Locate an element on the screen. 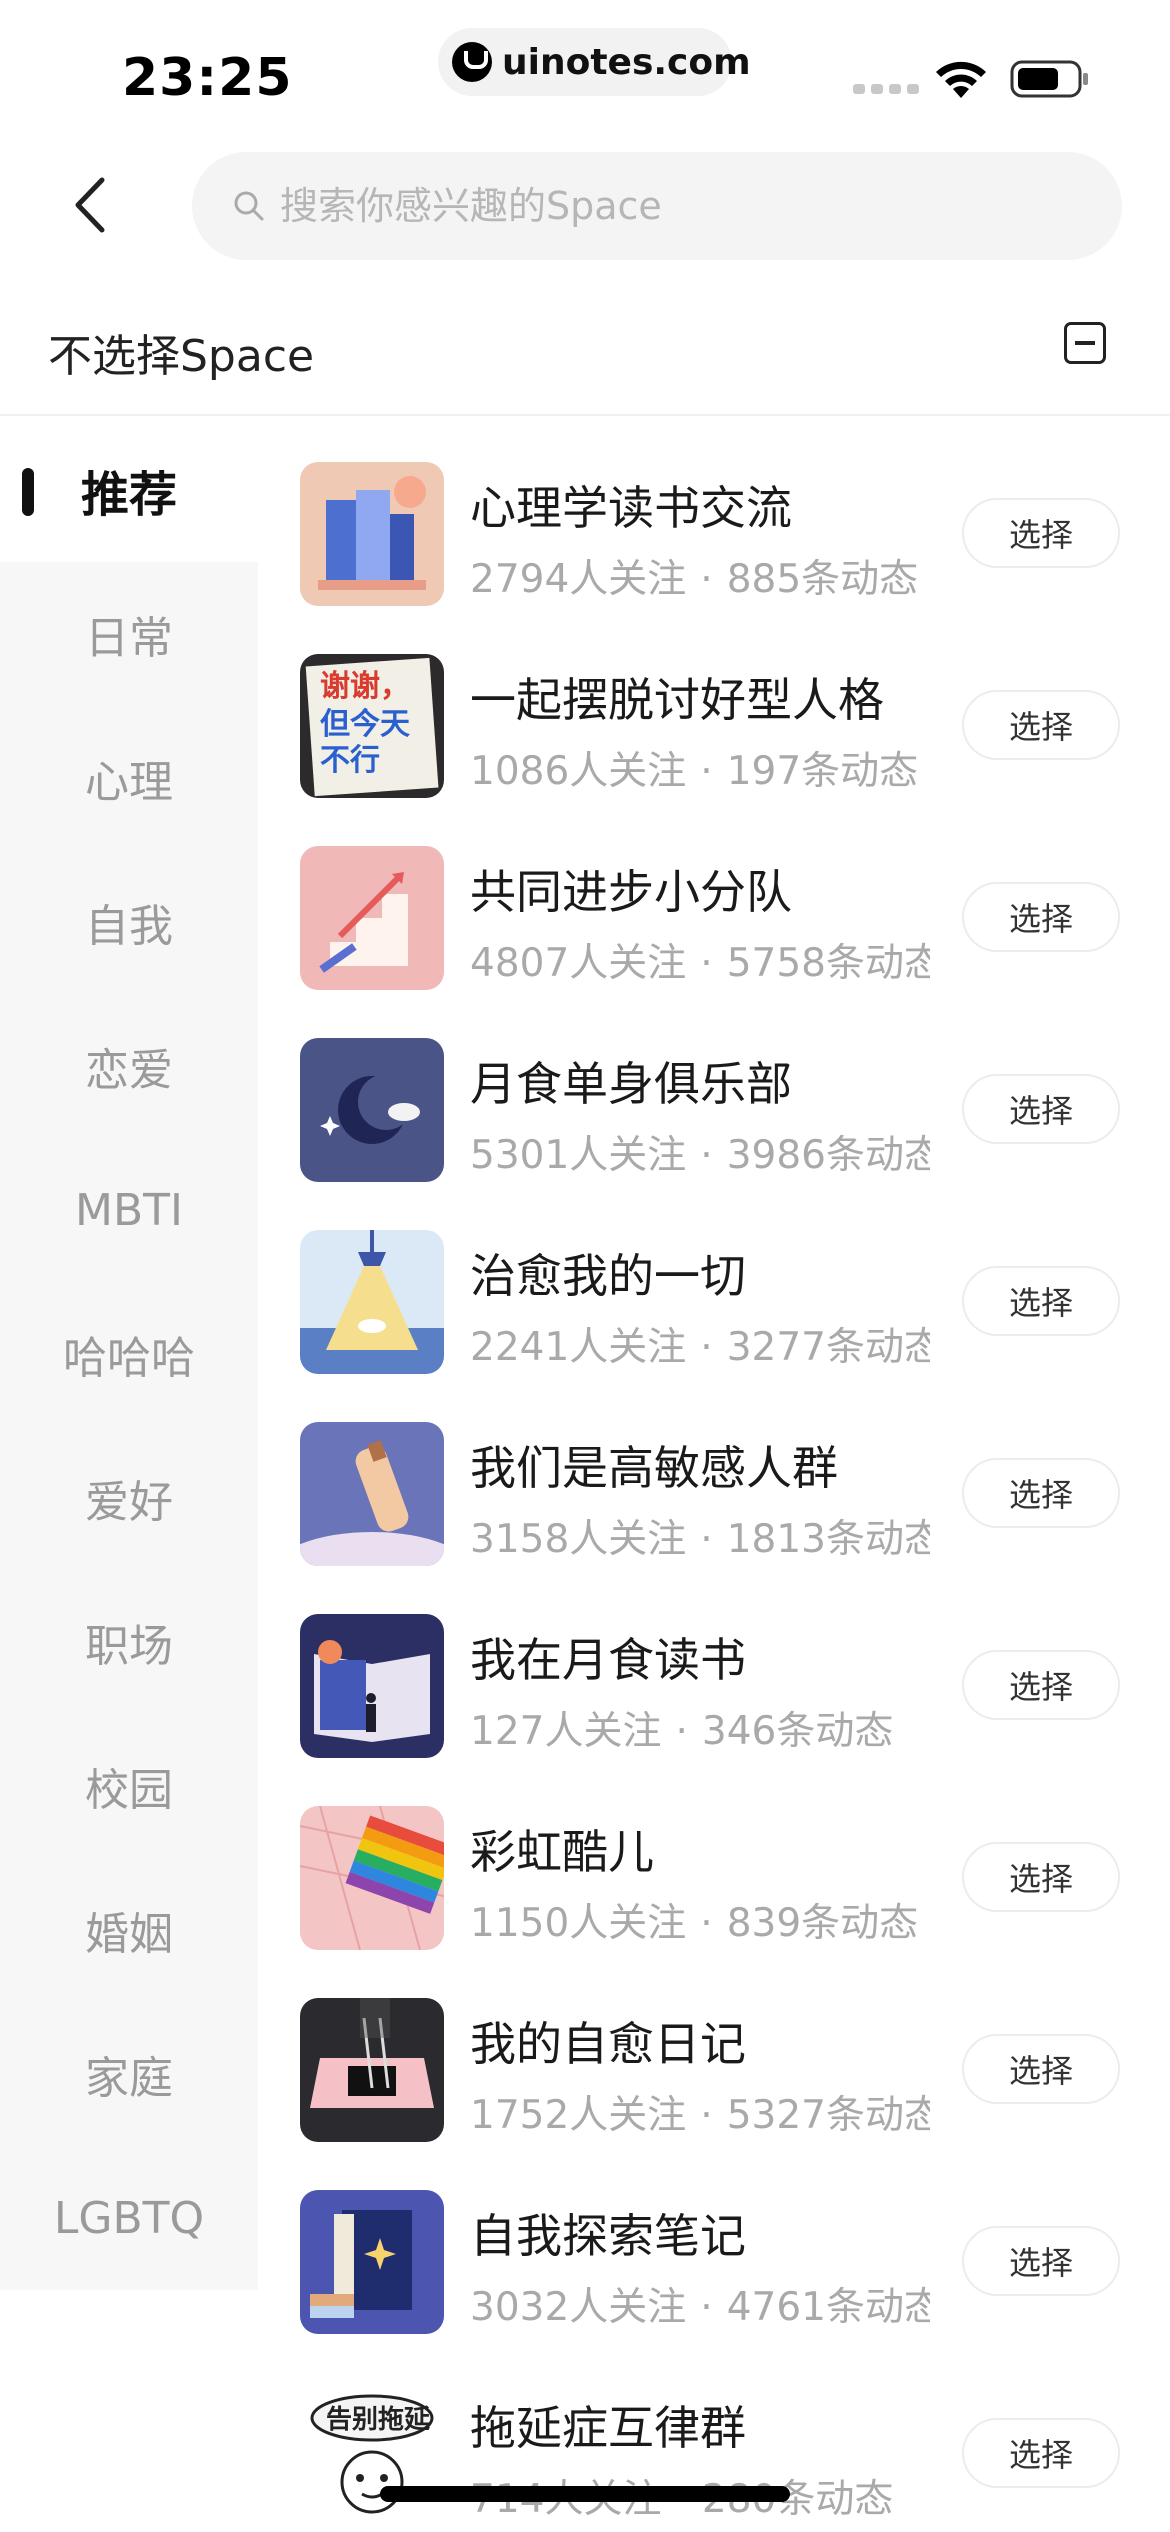 The image size is (1170, 2532). search-box is located at coordinates (657, 206).